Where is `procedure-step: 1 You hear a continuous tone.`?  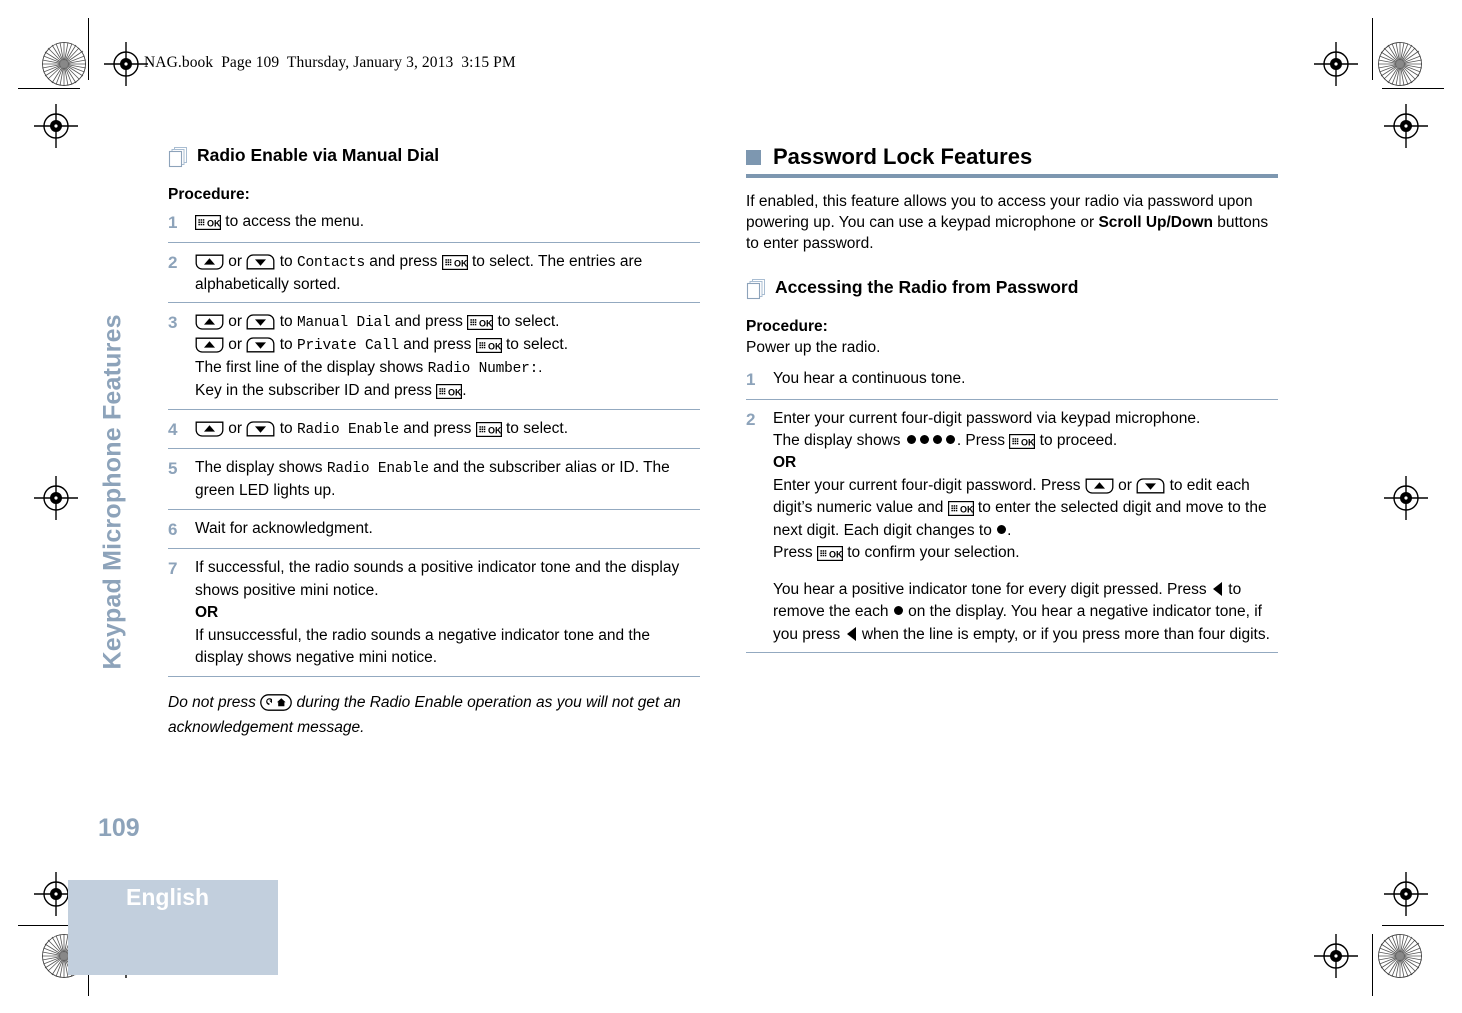 procedure-step: 1 You hear a continuous tone. is located at coordinates (1012, 384).